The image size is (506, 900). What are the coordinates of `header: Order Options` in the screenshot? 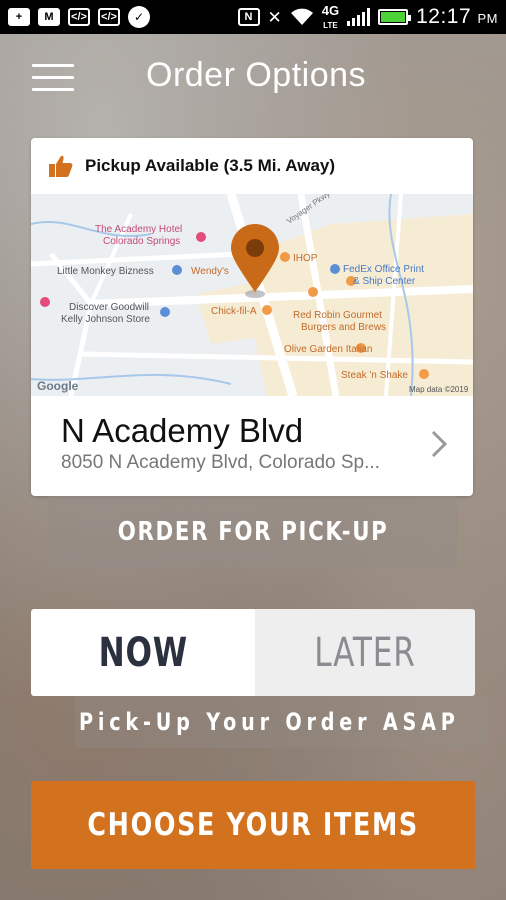 It's located at (253, 79).